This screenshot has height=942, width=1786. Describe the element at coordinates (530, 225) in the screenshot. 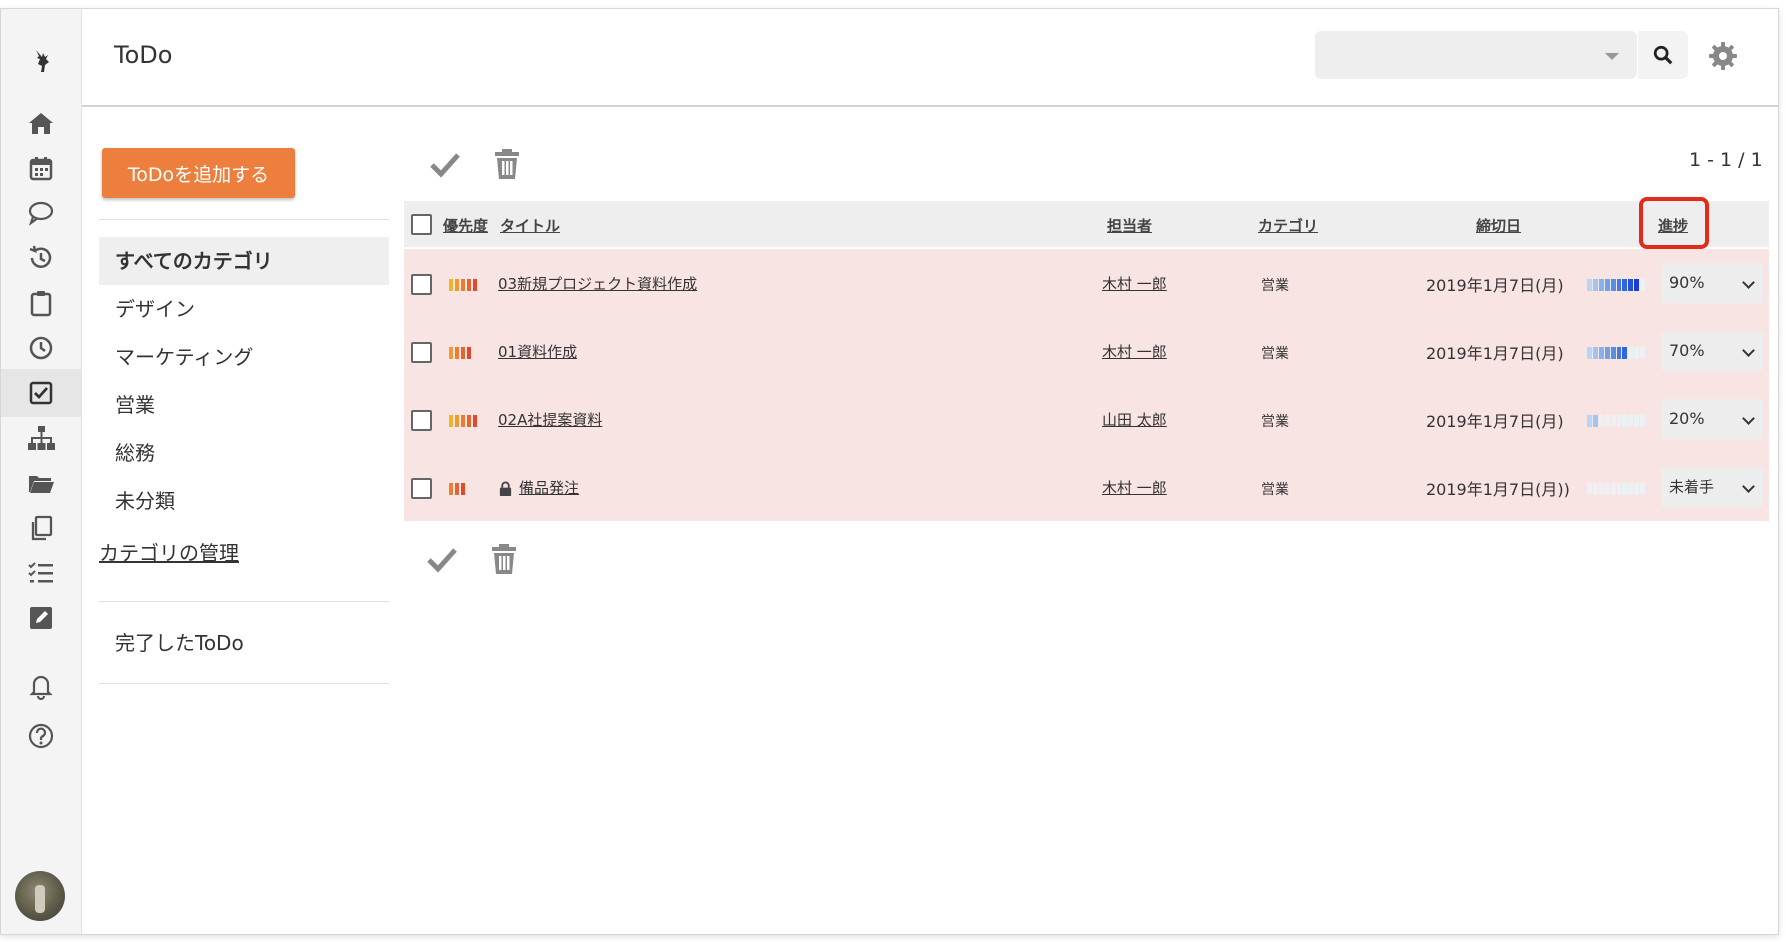

I see `header-title: タイトル` at that location.